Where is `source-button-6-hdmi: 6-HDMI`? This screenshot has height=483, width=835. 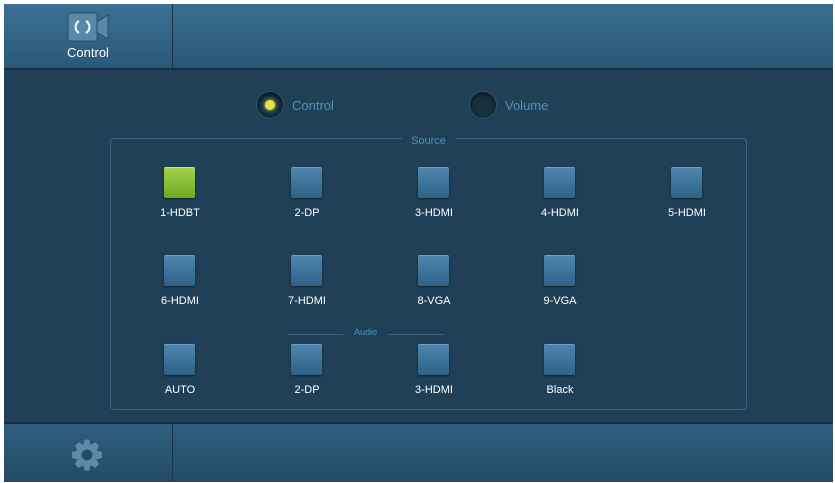
source-button-6-hdmi: 6-HDMI is located at coordinates (180, 285).